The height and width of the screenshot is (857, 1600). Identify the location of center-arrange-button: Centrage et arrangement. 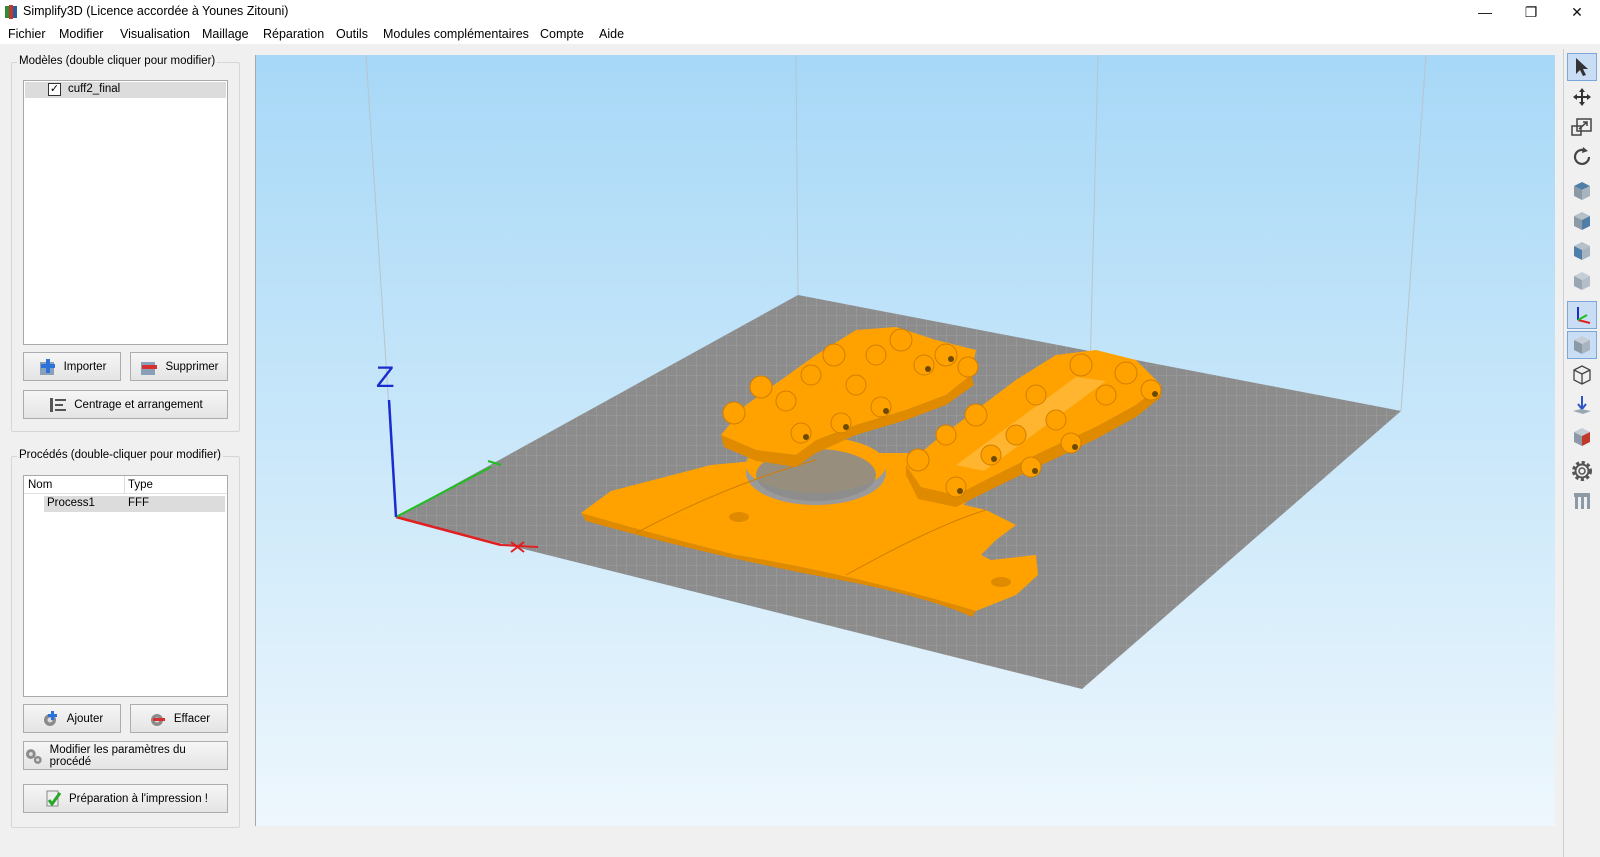
(125, 404).